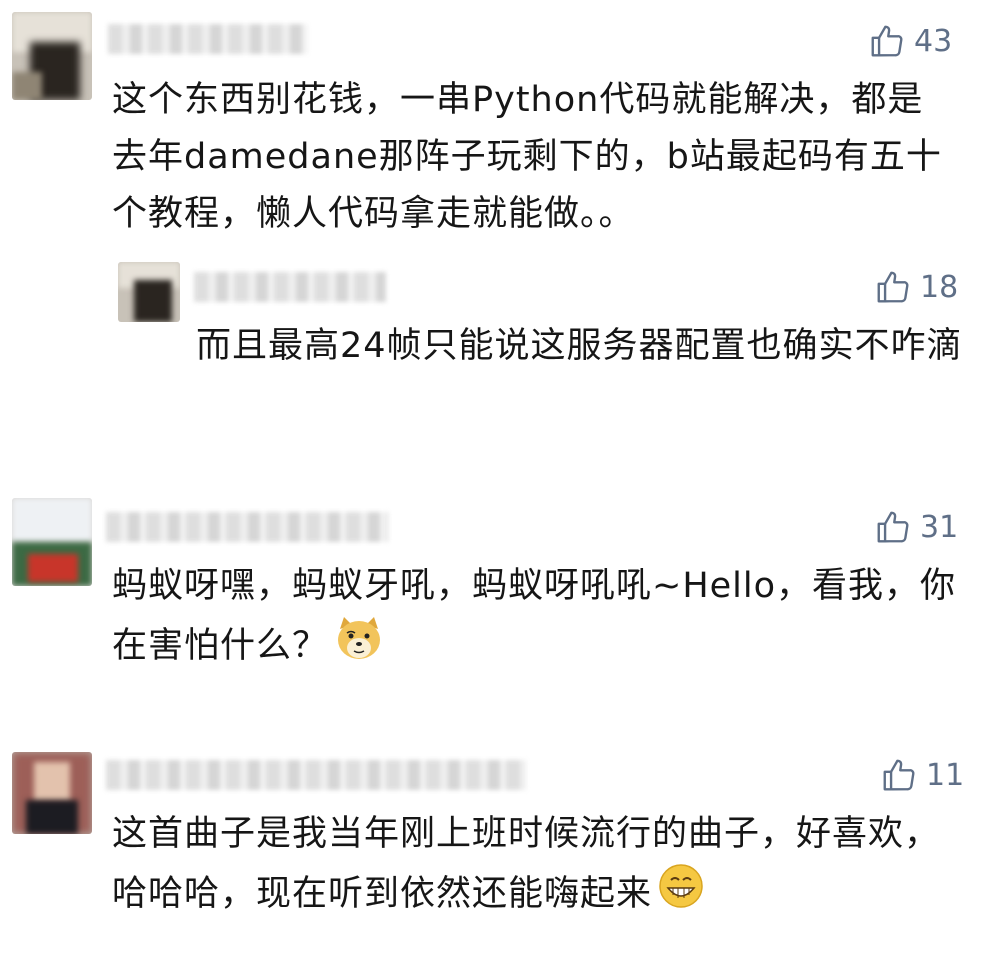 This screenshot has height=967, width=1000. What do you see at coordinates (939, 287) in the screenshot?
I see `reply-like-count: 18` at bounding box center [939, 287].